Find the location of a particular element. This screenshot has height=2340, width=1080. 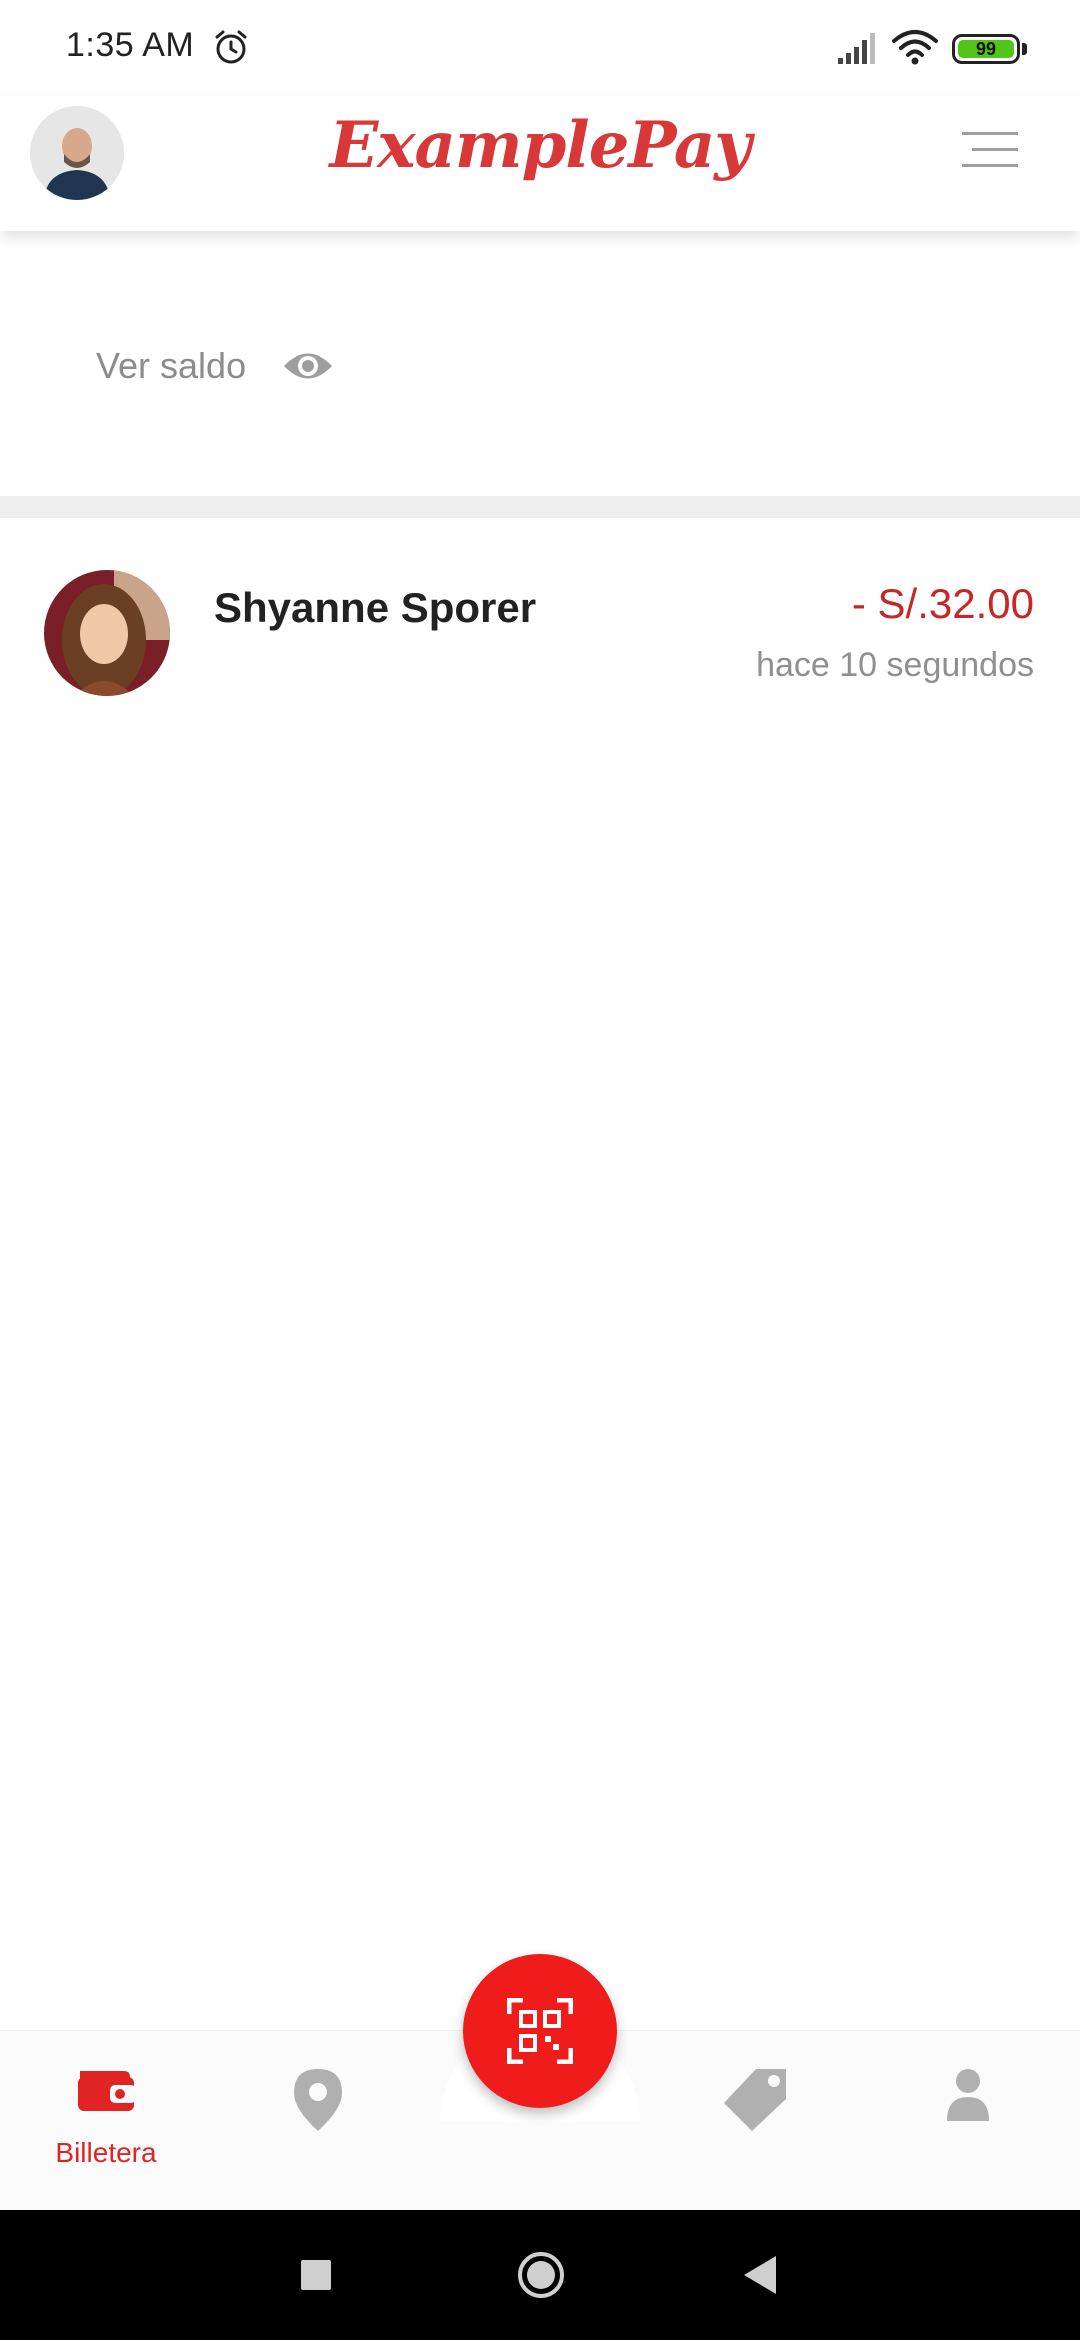

contact-avatar-image is located at coordinates (107, 633).